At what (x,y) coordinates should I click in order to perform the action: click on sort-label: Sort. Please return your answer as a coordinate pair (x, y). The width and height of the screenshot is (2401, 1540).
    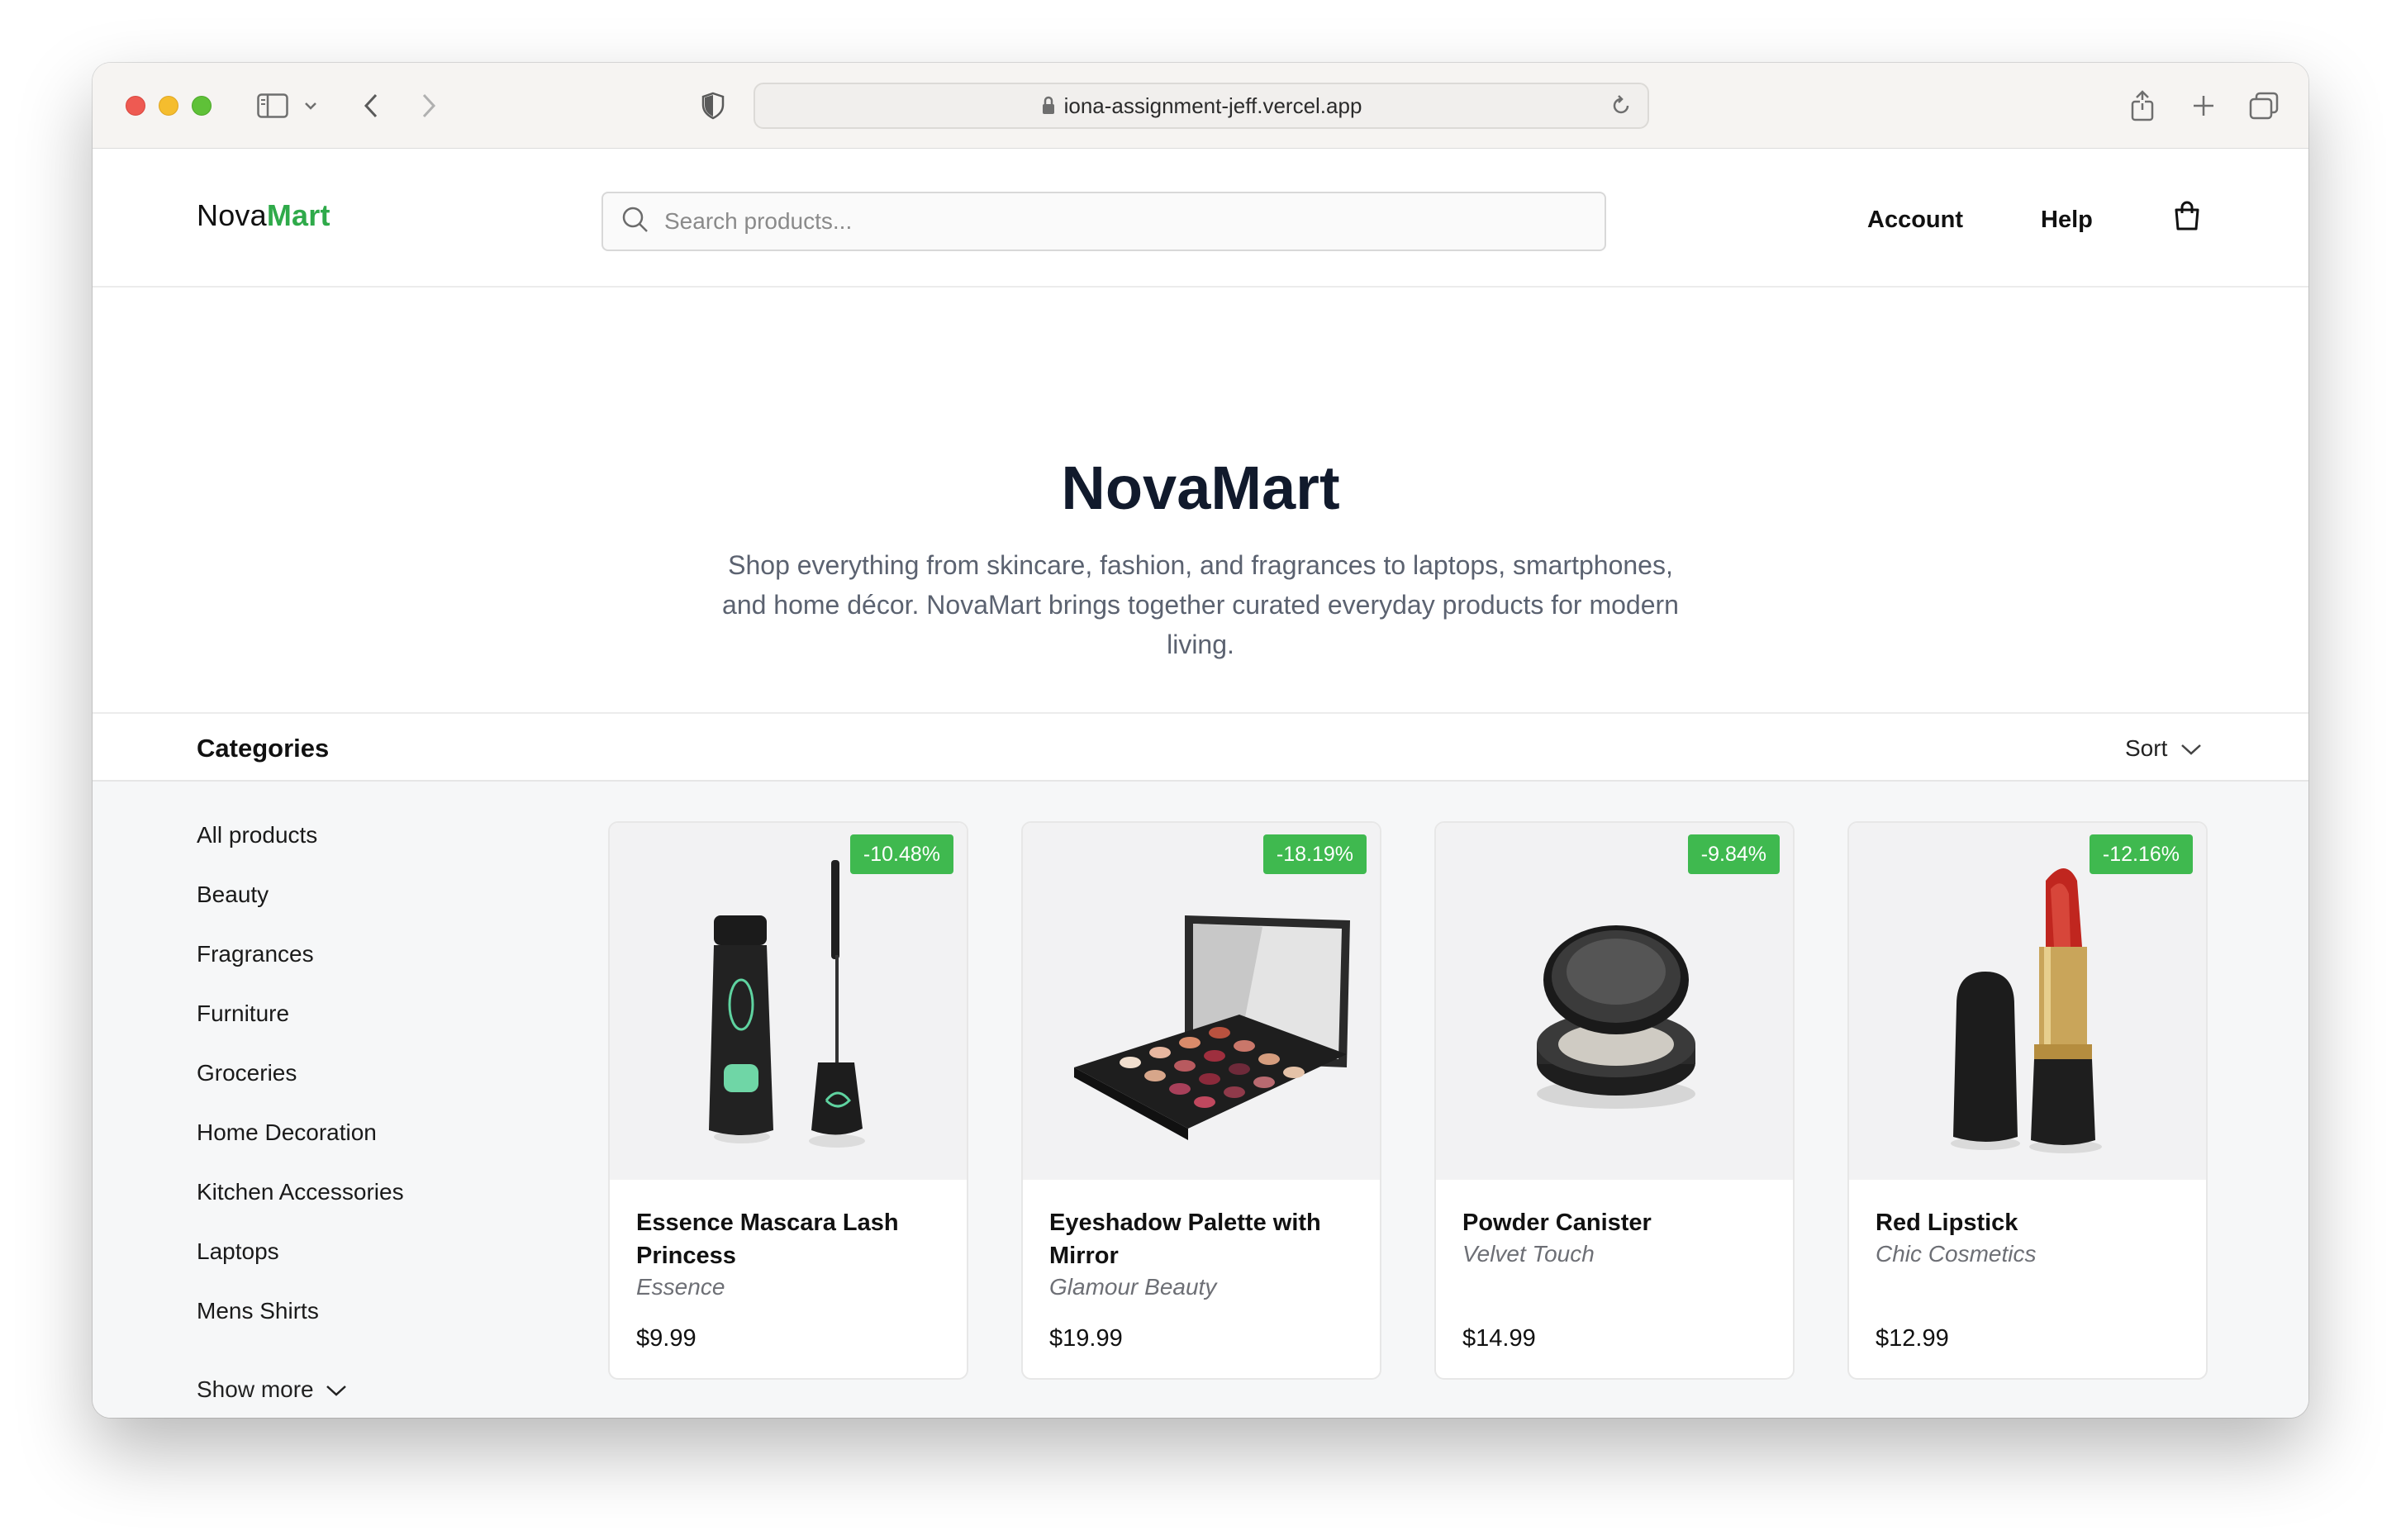
    Looking at the image, I should click on (2146, 748).